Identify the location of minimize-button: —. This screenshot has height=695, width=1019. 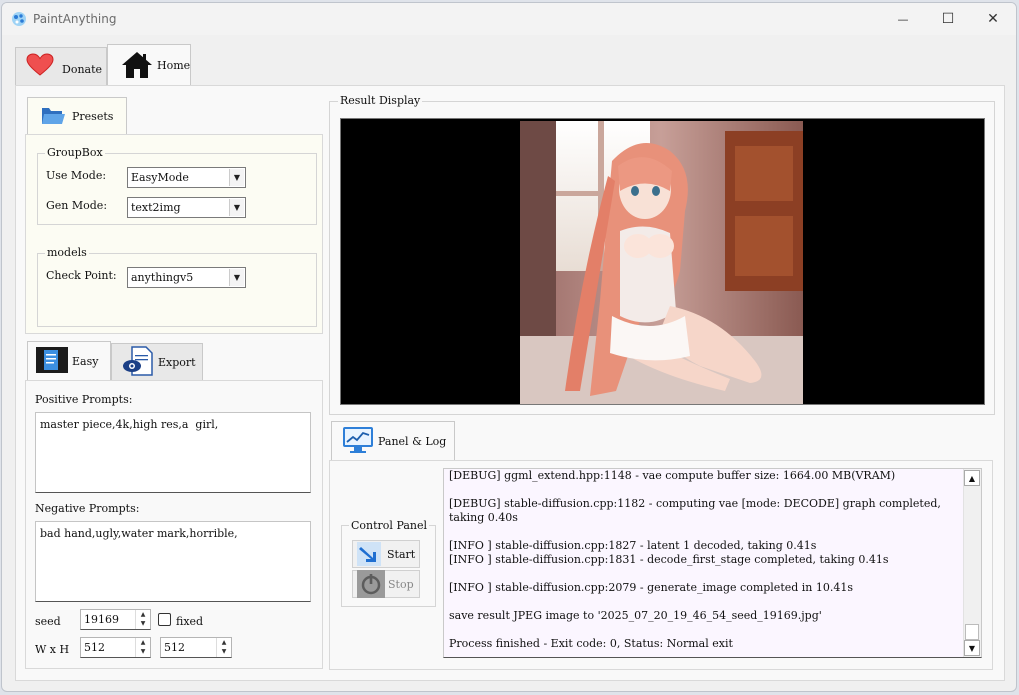
(903, 19).